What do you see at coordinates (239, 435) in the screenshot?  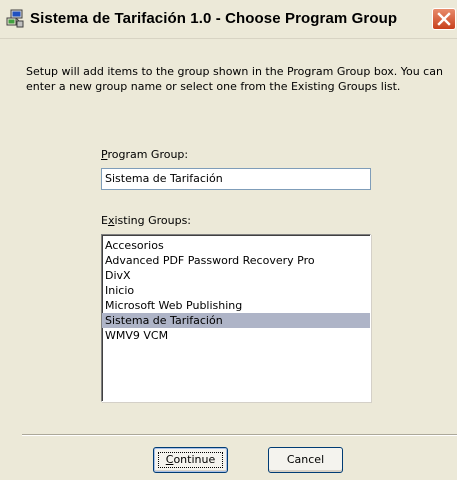 I see `separator-line` at bounding box center [239, 435].